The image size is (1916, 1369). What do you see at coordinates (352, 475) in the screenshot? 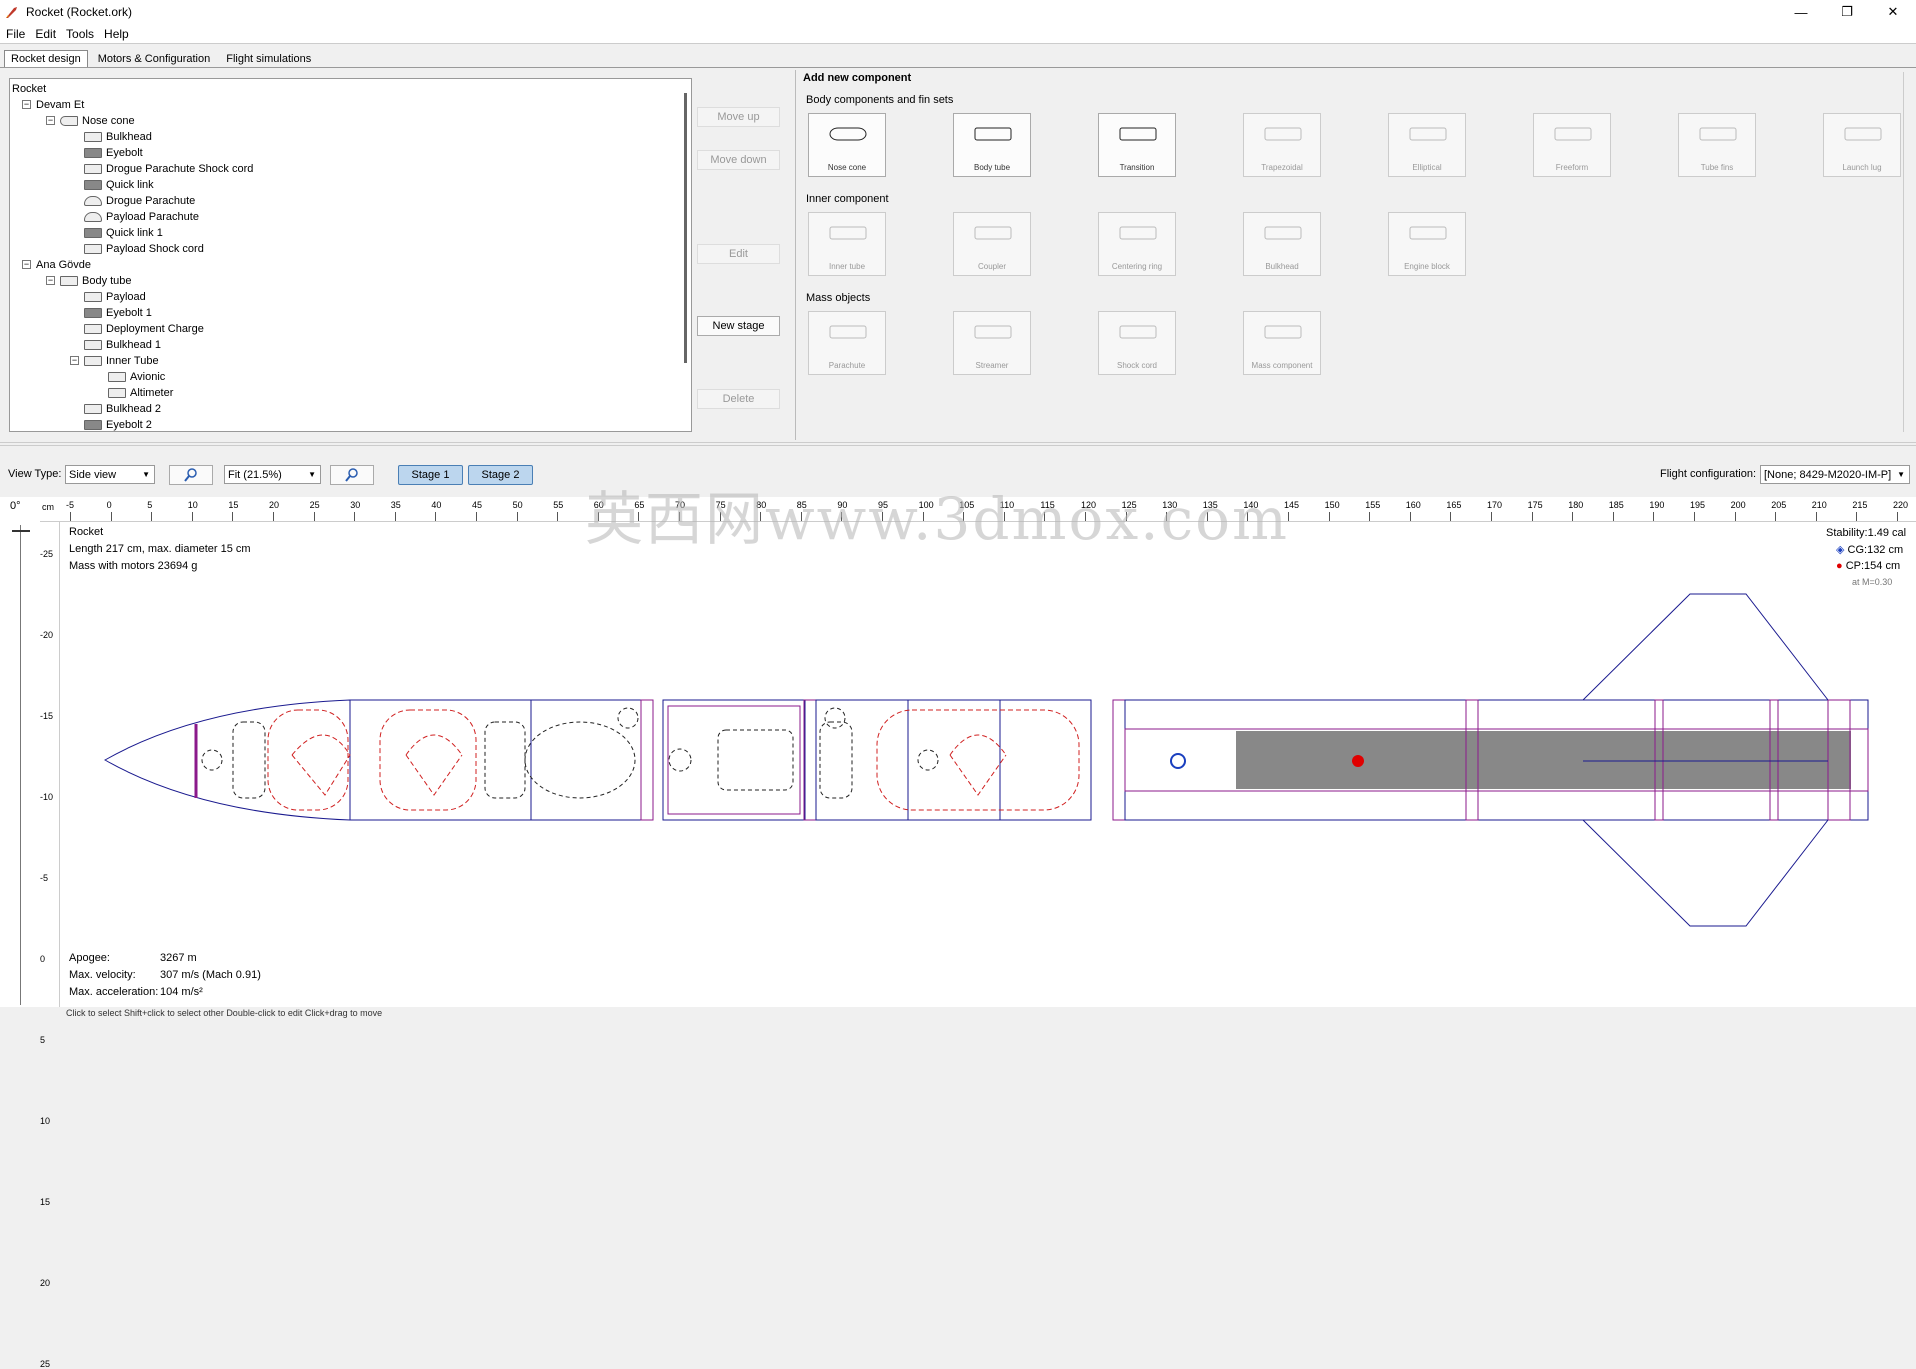
I see `zoom-out-button` at bounding box center [352, 475].